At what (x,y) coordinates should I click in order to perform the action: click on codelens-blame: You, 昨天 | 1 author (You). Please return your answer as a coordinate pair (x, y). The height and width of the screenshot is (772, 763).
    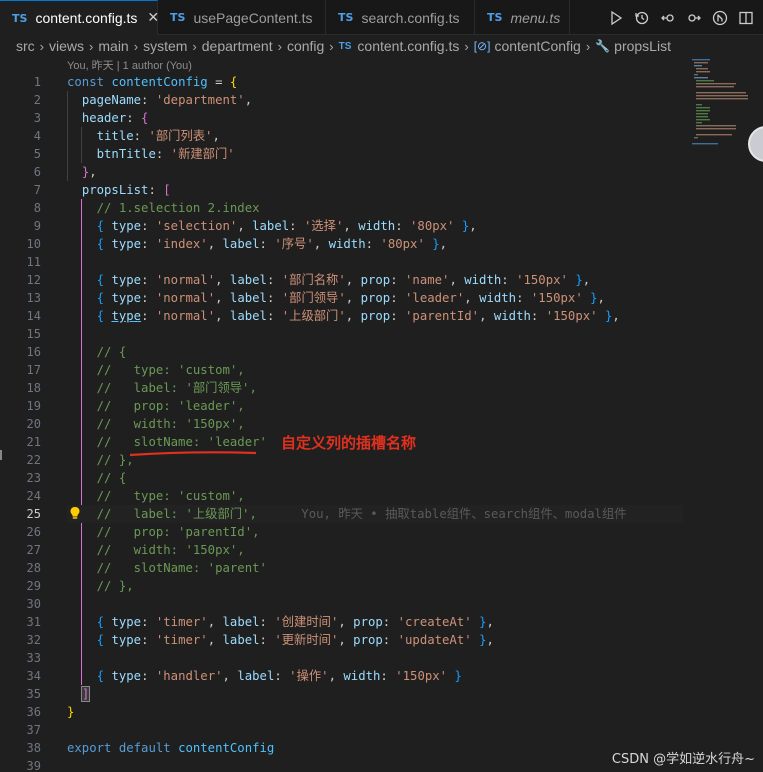
    Looking at the image, I should click on (129, 65).